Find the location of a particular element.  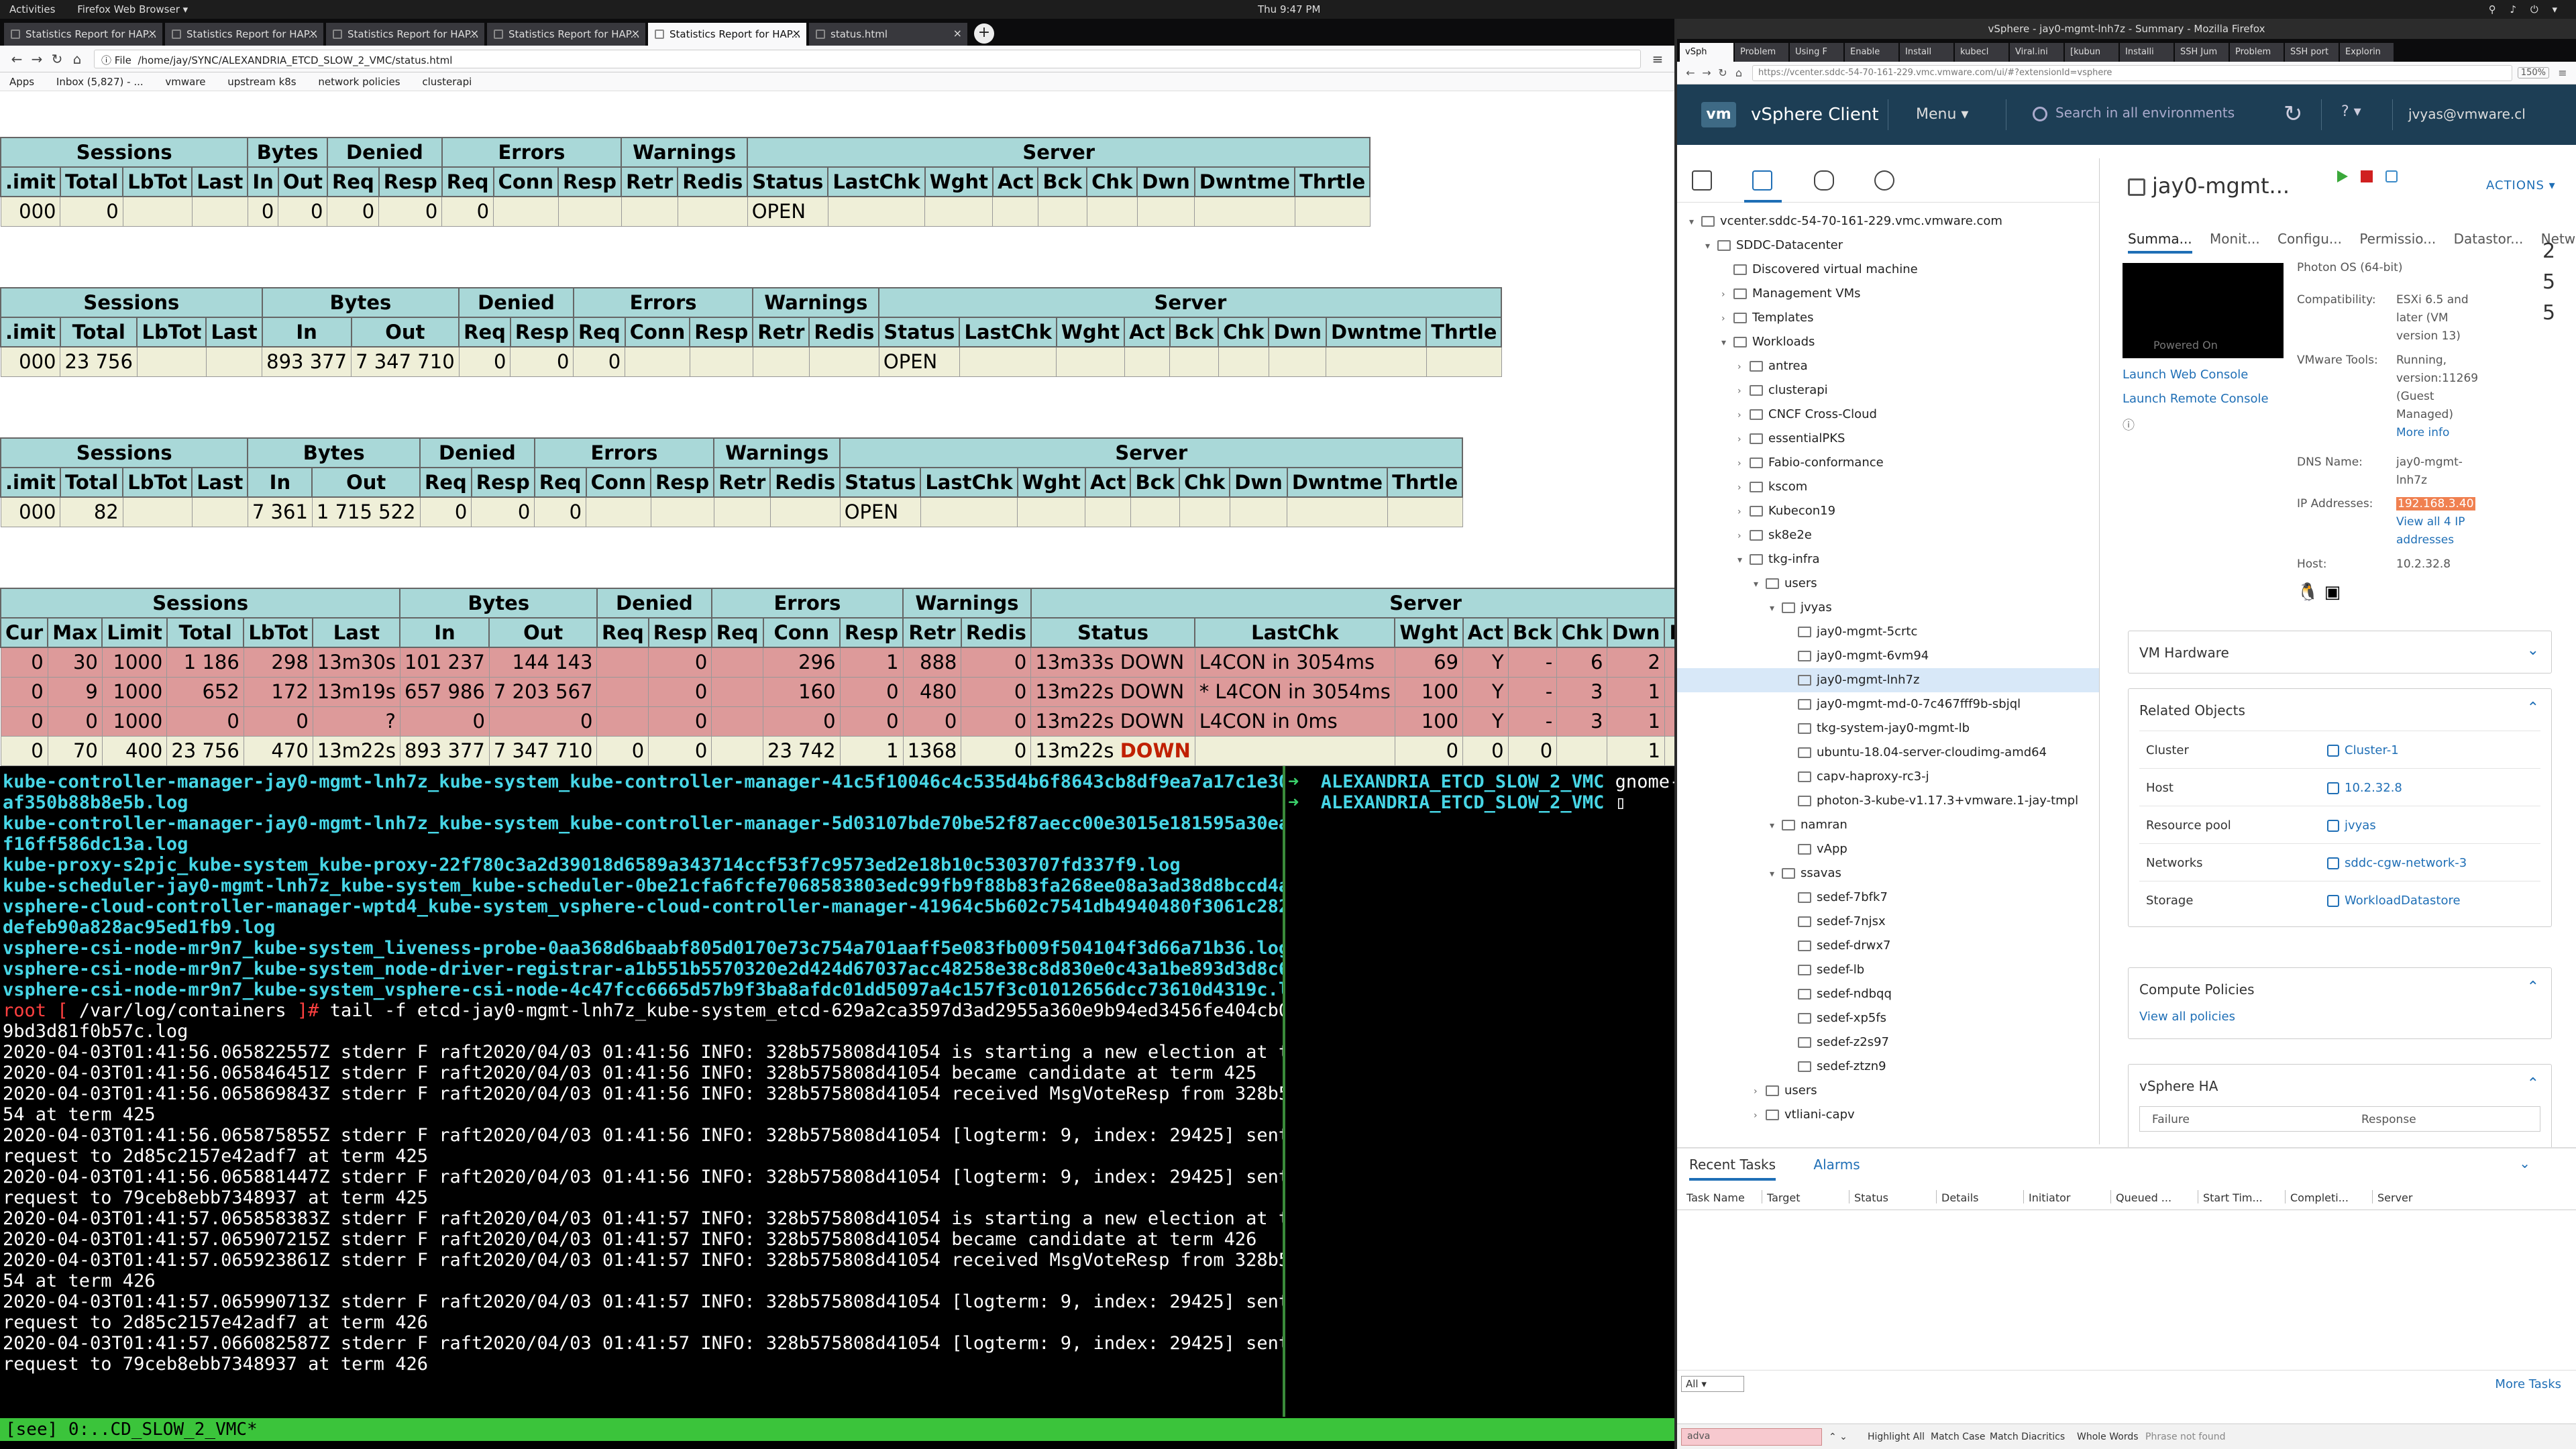

tree-item: jay0-mgmt-5crtc is located at coordinates (1888, 632).